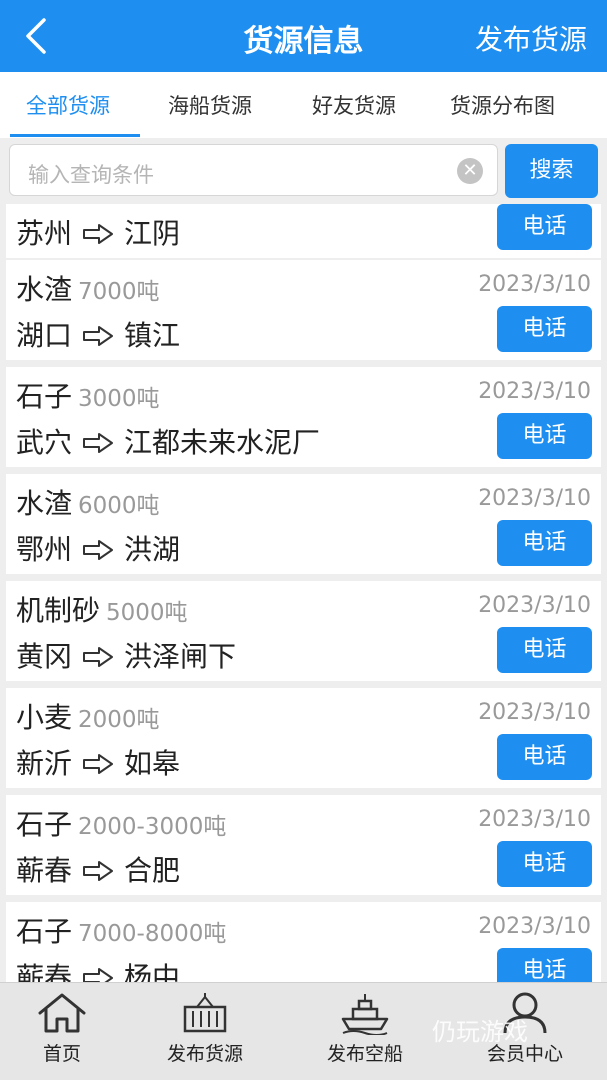  I want to click on cargo-type: 水渣 6000吨, so click(88, 502).